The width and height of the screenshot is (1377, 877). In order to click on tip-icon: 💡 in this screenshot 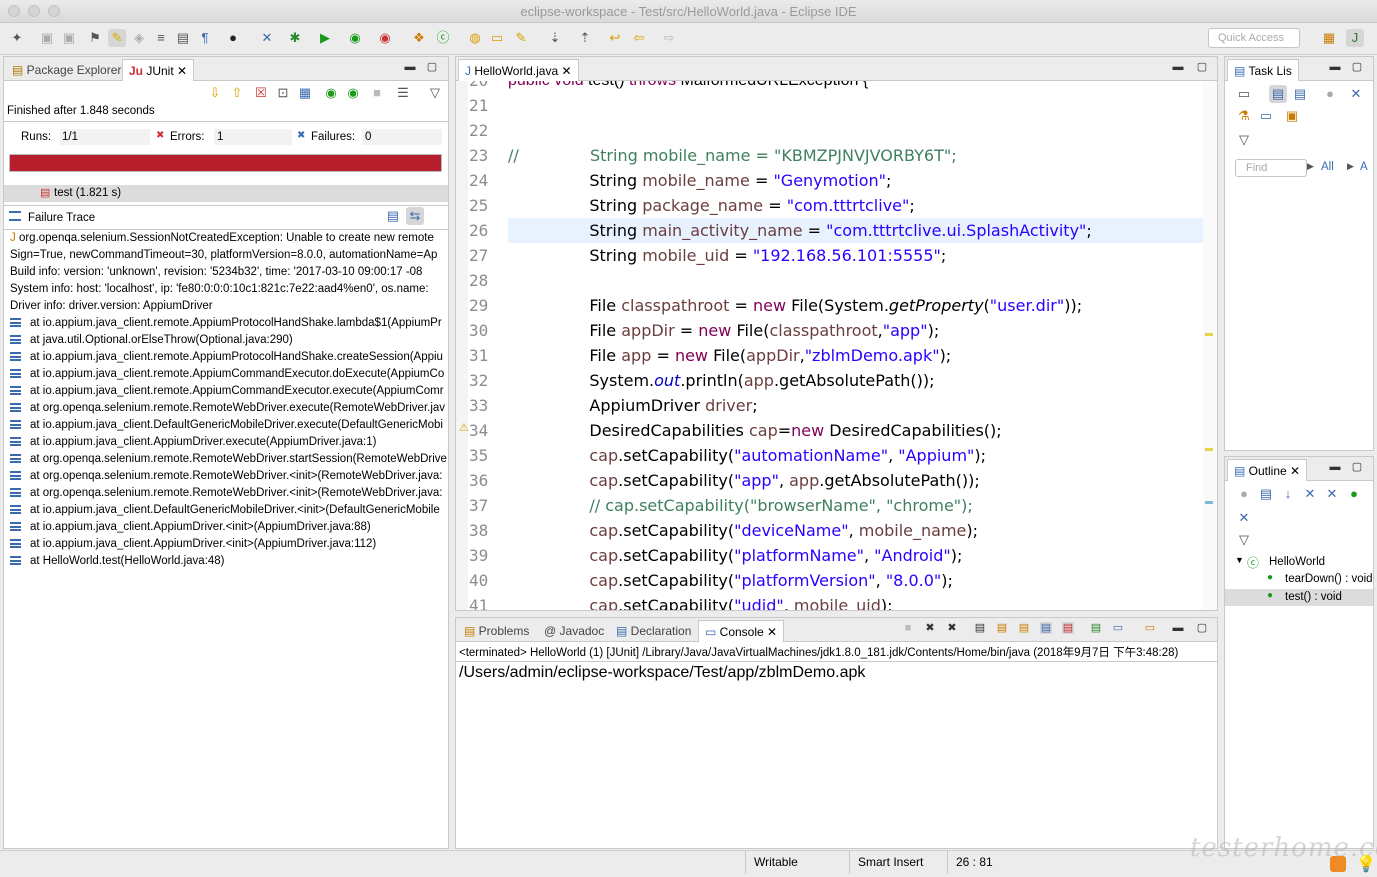, I will do `click(1366, 864)`.